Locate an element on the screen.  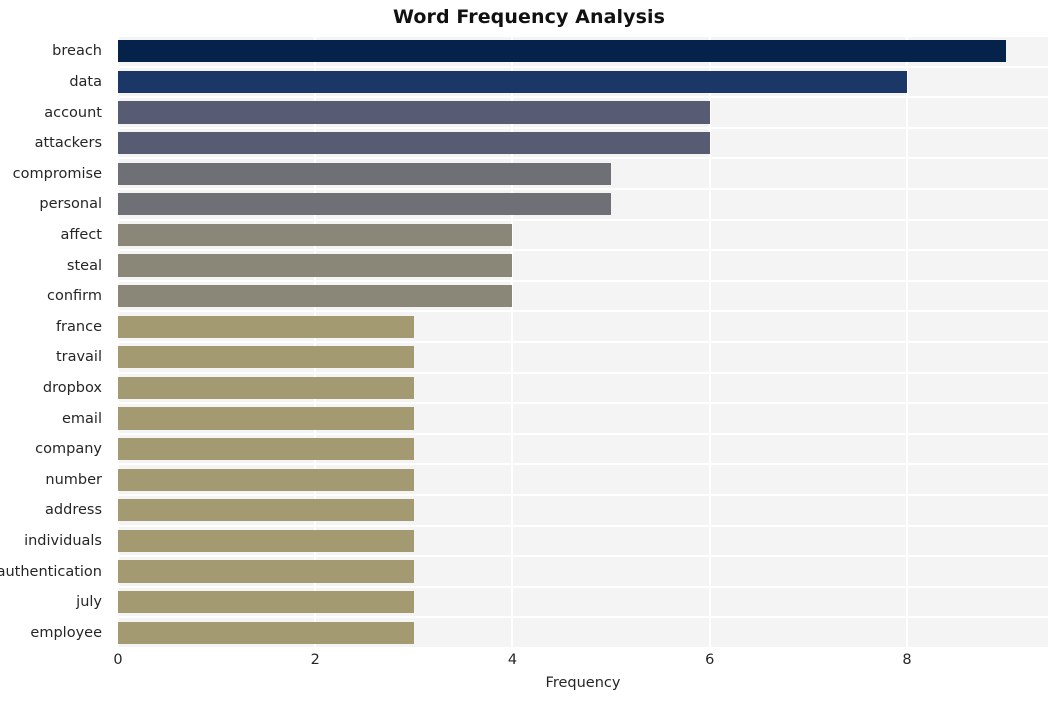
y-axis-tick-label: individuals is located at coordinates (63, 540).